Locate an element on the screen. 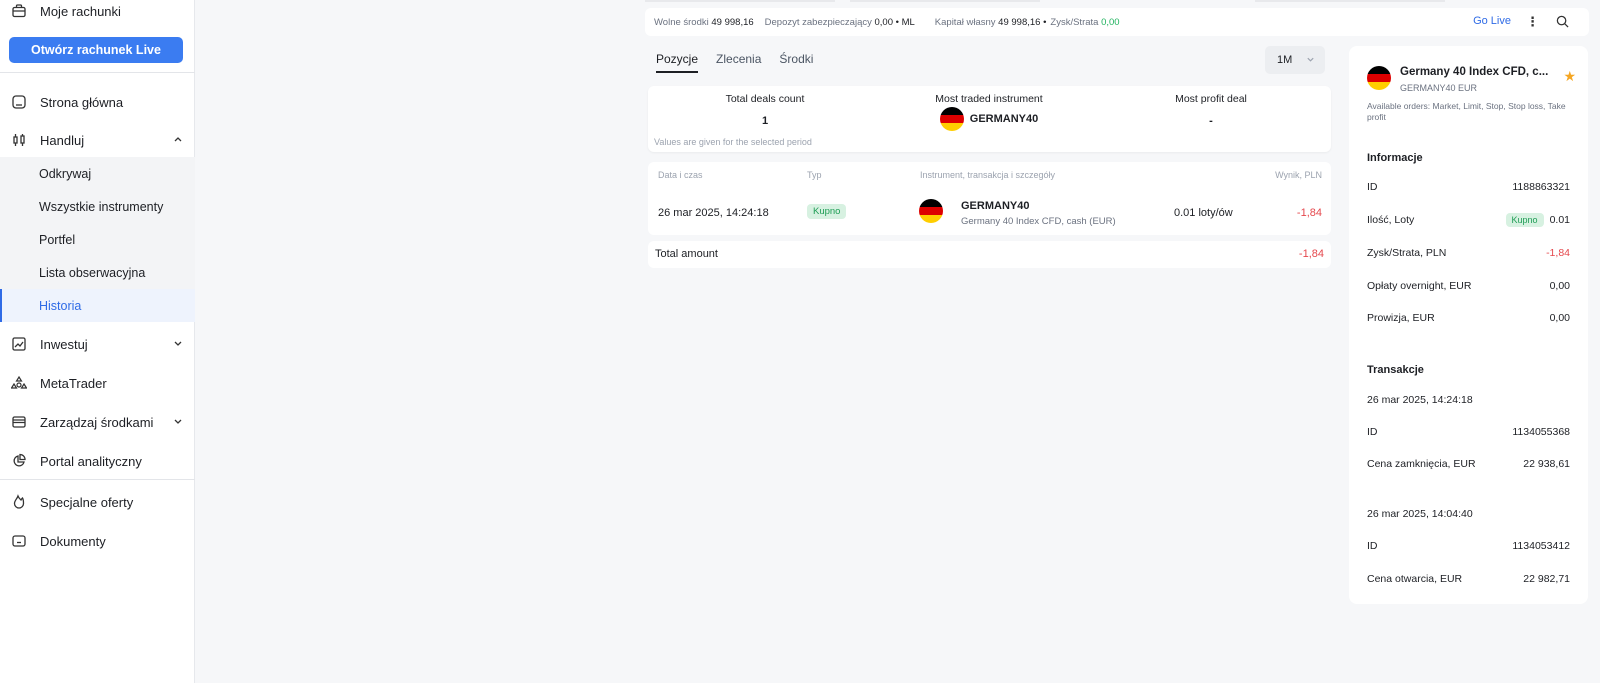  info-commission: Prowizja, EUR 0,00 is located at coordinates (1468, 318).